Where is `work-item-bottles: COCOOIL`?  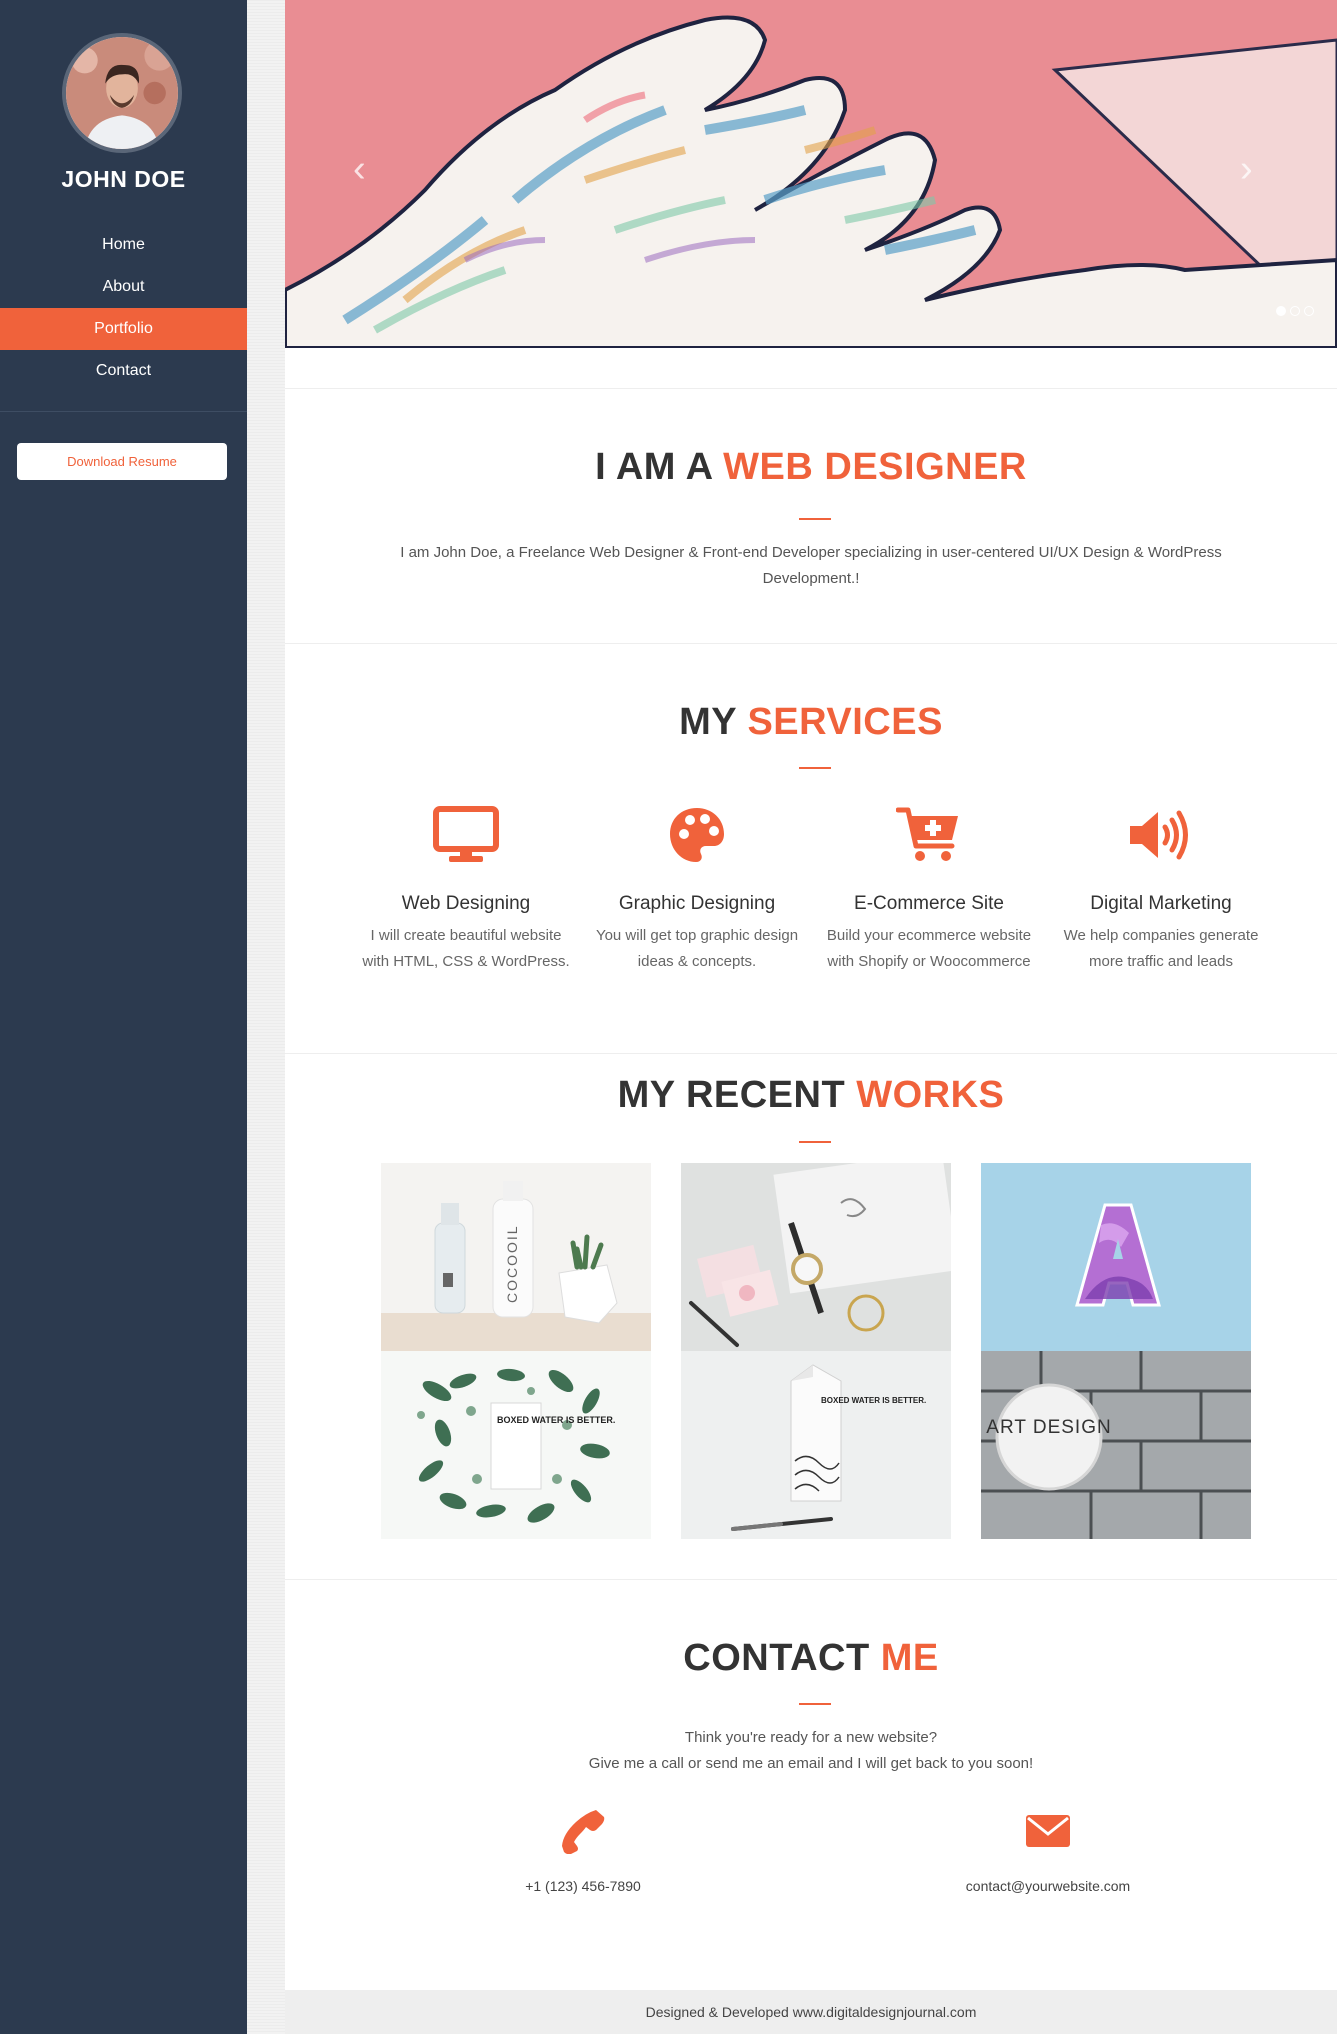
work-item-bottles: COCOOIL is located at coordinates (516, 1257).